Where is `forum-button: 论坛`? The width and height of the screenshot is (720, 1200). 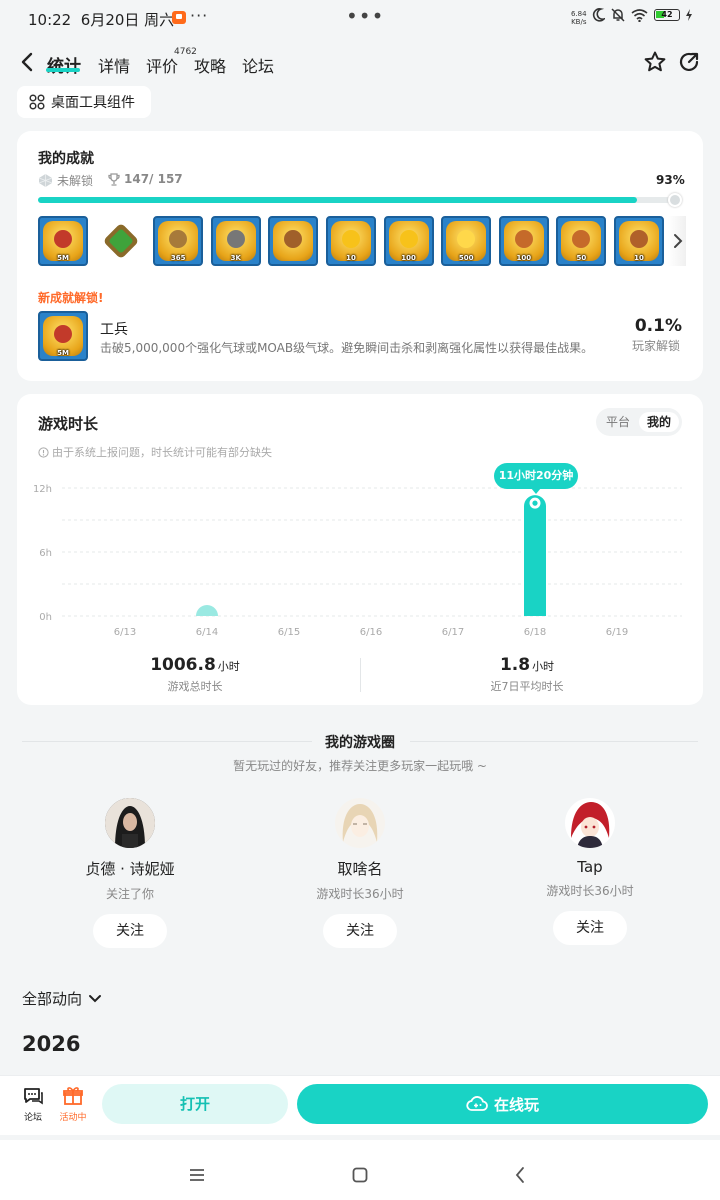
forum-button: 论坛 is located at coordinates (33, 1104).